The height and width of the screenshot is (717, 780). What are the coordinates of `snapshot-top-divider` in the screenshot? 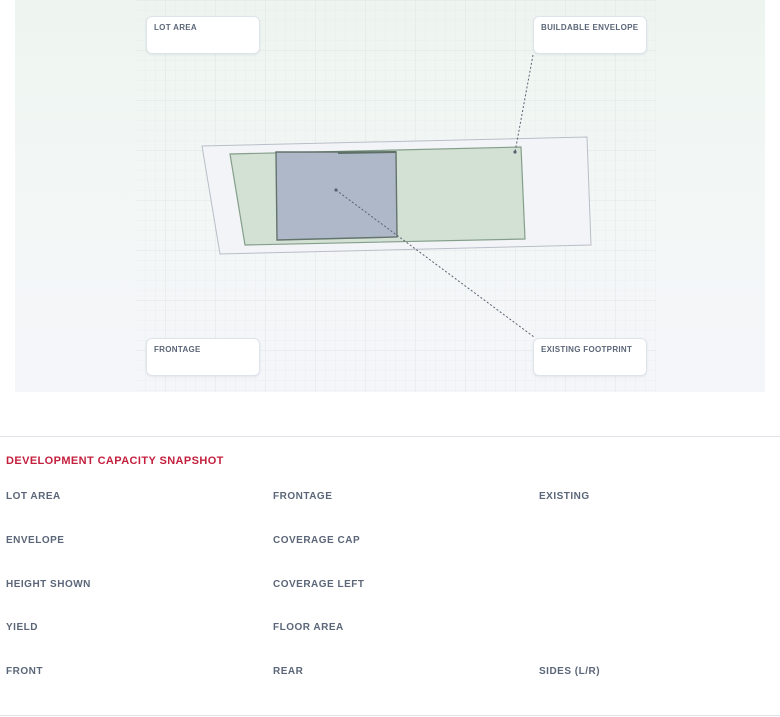 It's located at (390, 436).